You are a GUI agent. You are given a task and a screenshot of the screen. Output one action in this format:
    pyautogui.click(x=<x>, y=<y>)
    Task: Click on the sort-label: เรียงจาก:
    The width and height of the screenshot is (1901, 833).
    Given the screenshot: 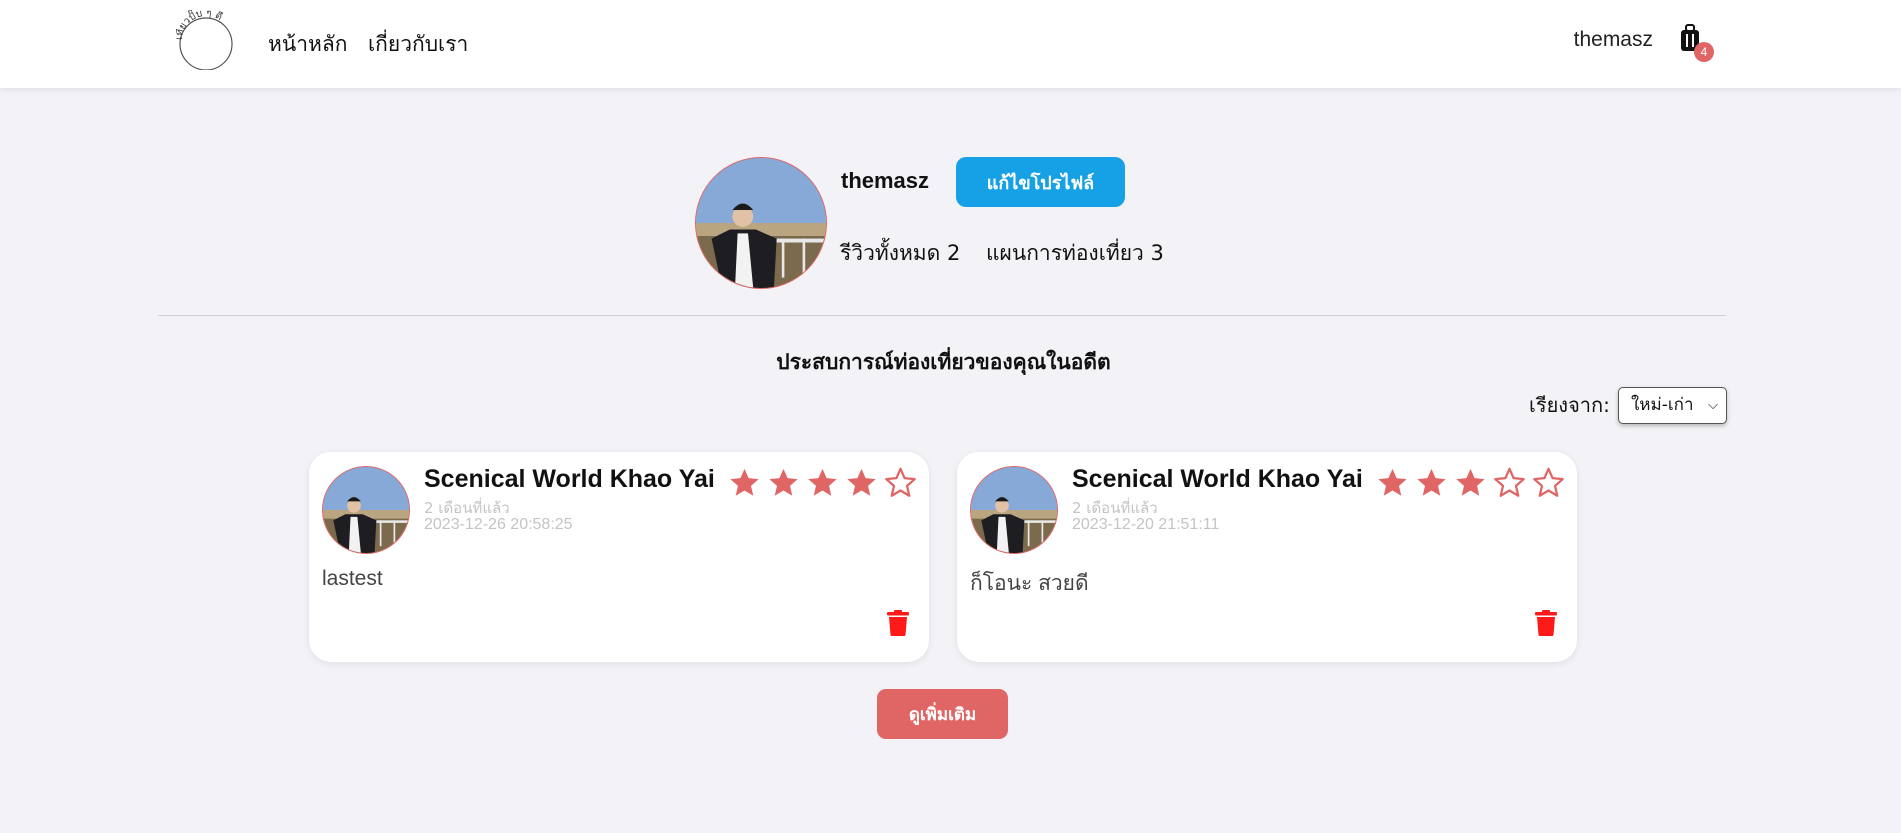 What is the action you would take?
    pyautogui.click(x=1569, y=405)
    